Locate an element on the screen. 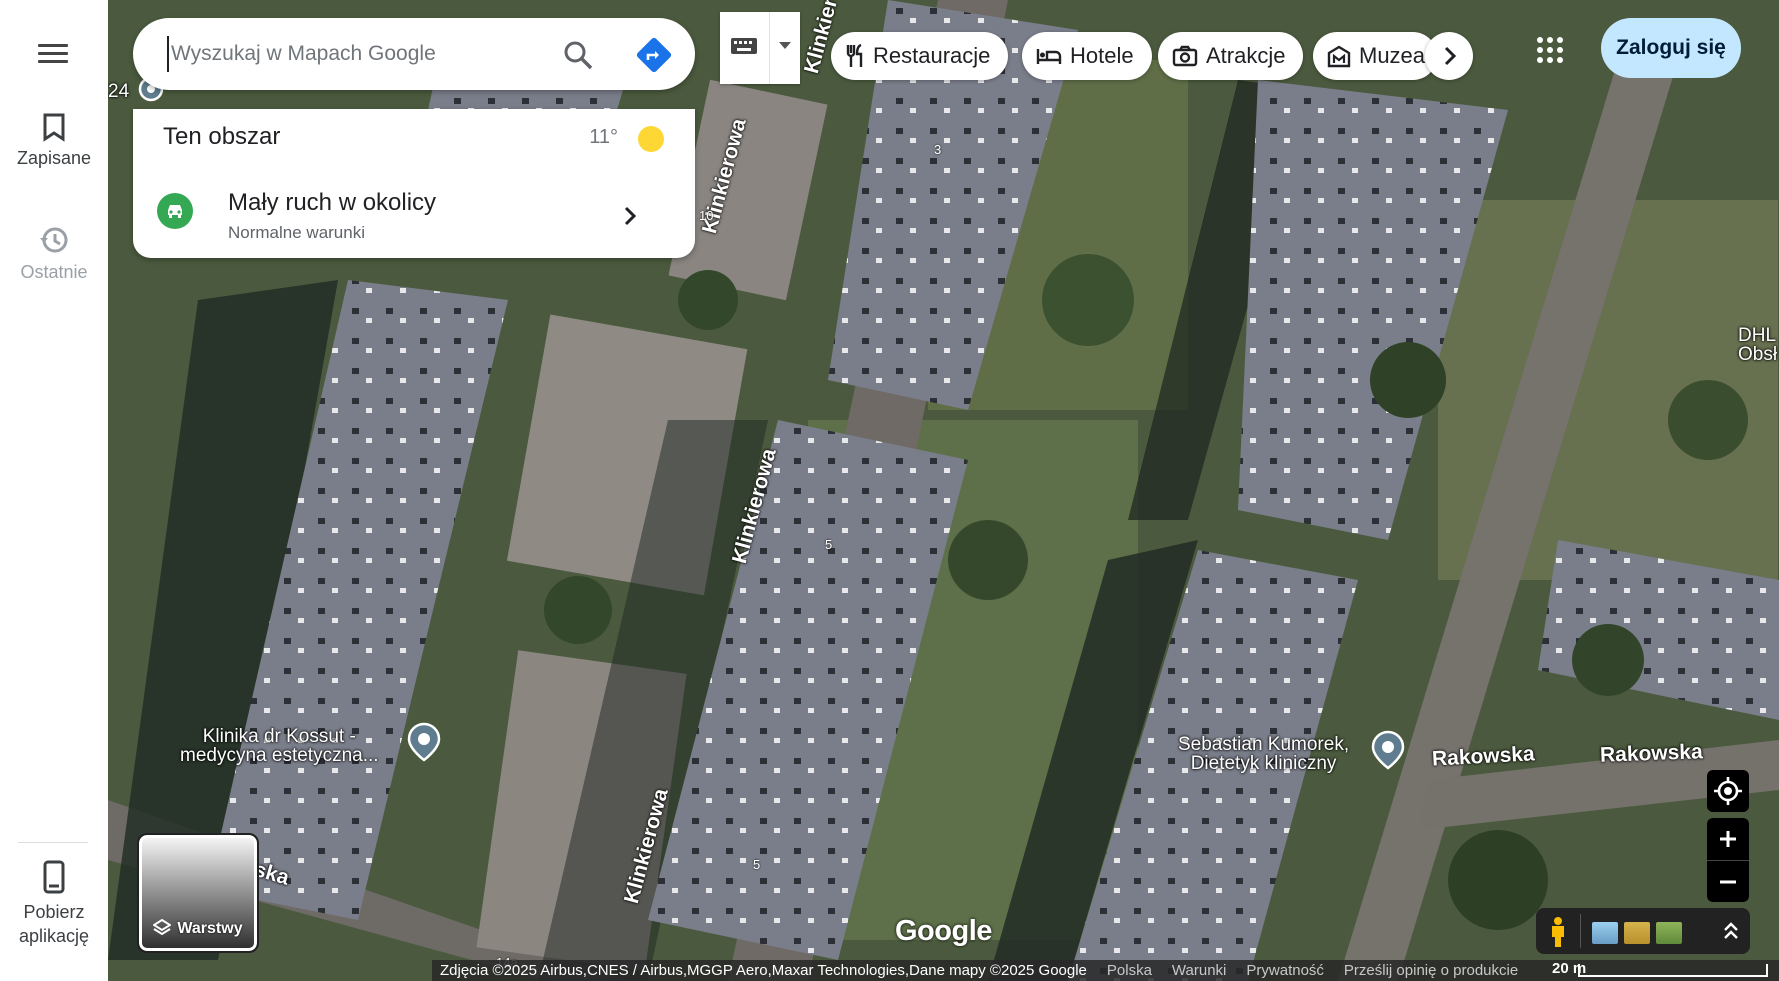 The width and height of the screenshot is (1779, 981). get-app-button: Pobierz aplikację is located at coordinates (54, 904).